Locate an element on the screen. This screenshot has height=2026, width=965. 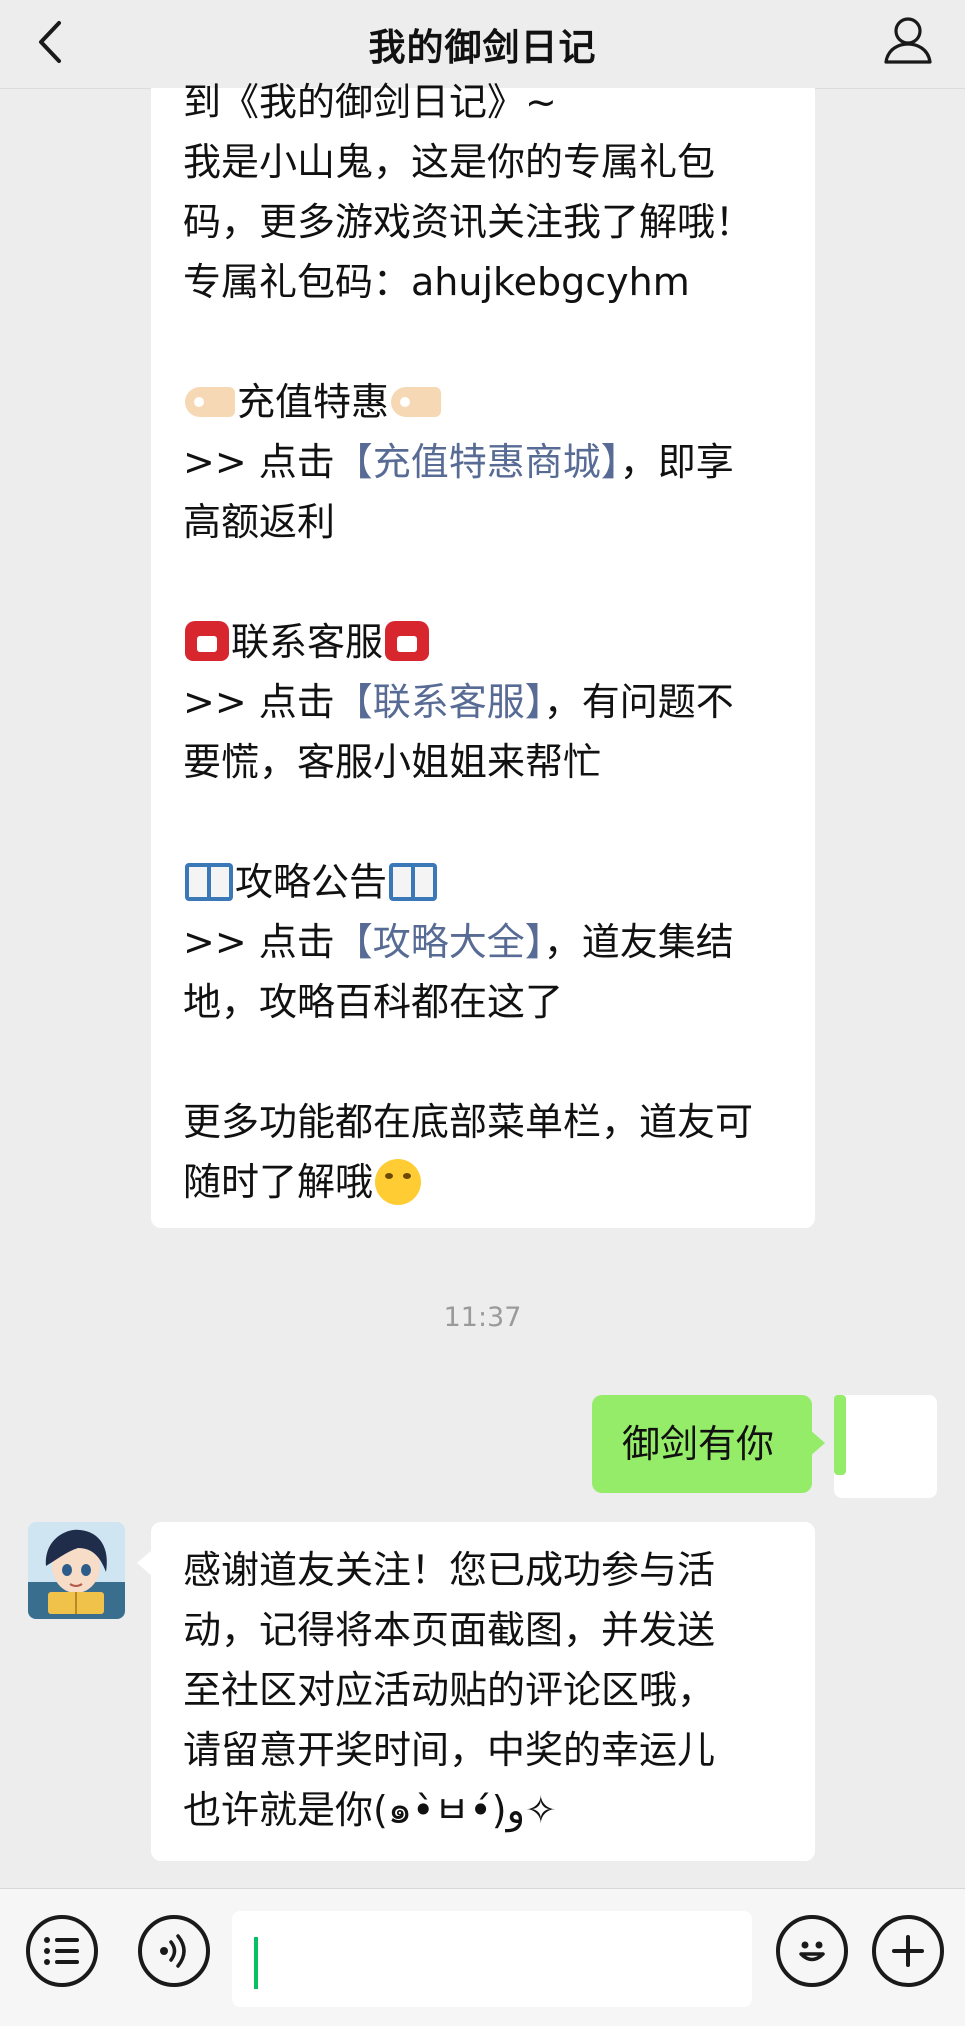
more-line-2-text: 随时了解哦 is located at coordinates (278, 1182).